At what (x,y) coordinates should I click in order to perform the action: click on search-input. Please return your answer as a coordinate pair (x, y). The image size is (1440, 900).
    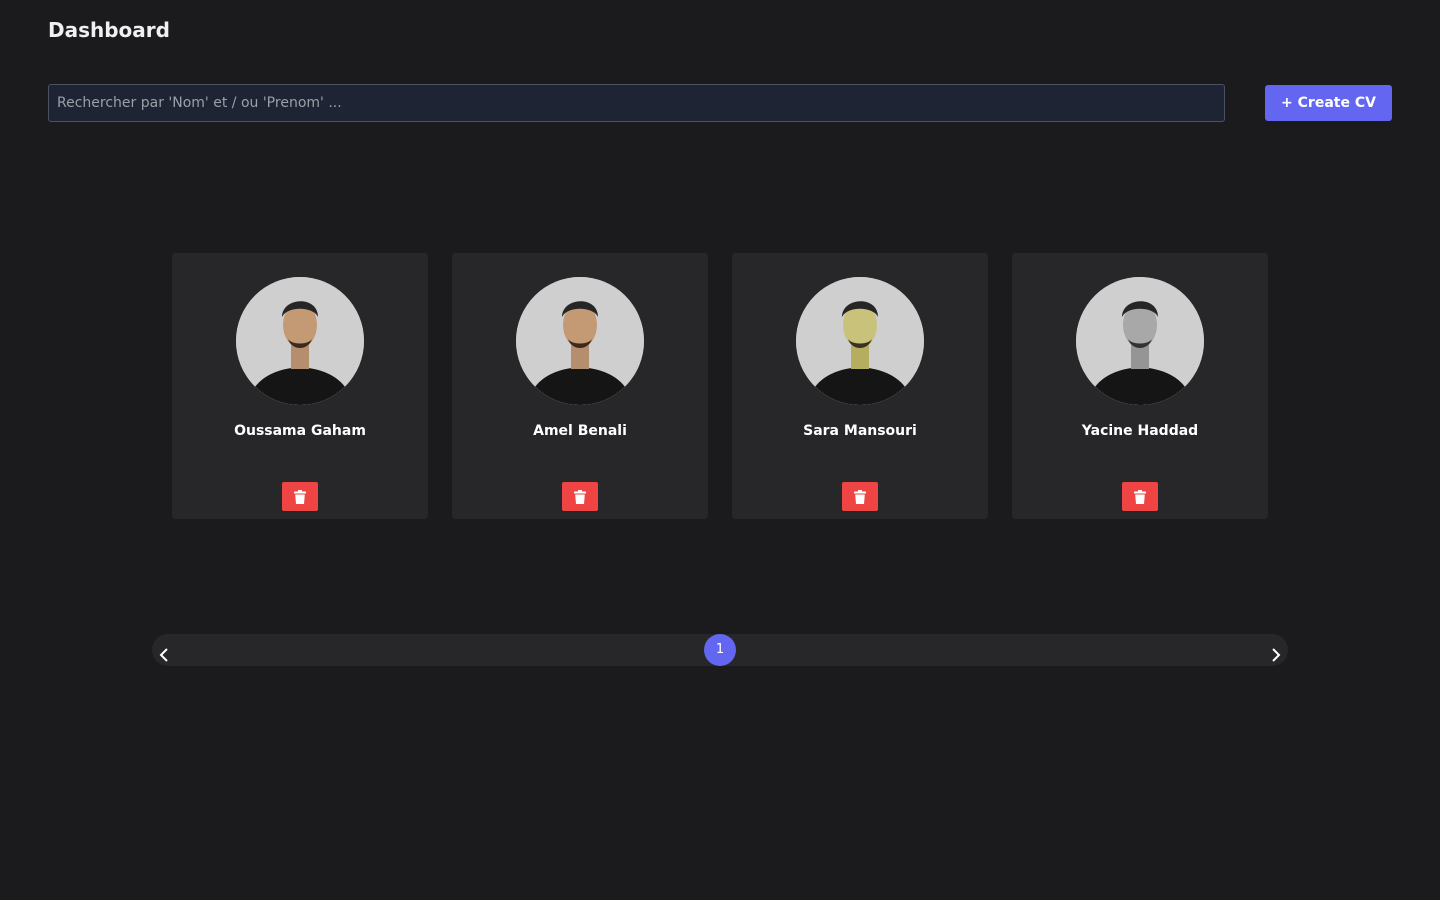
    Looking at the image, I should click on (636, 103).